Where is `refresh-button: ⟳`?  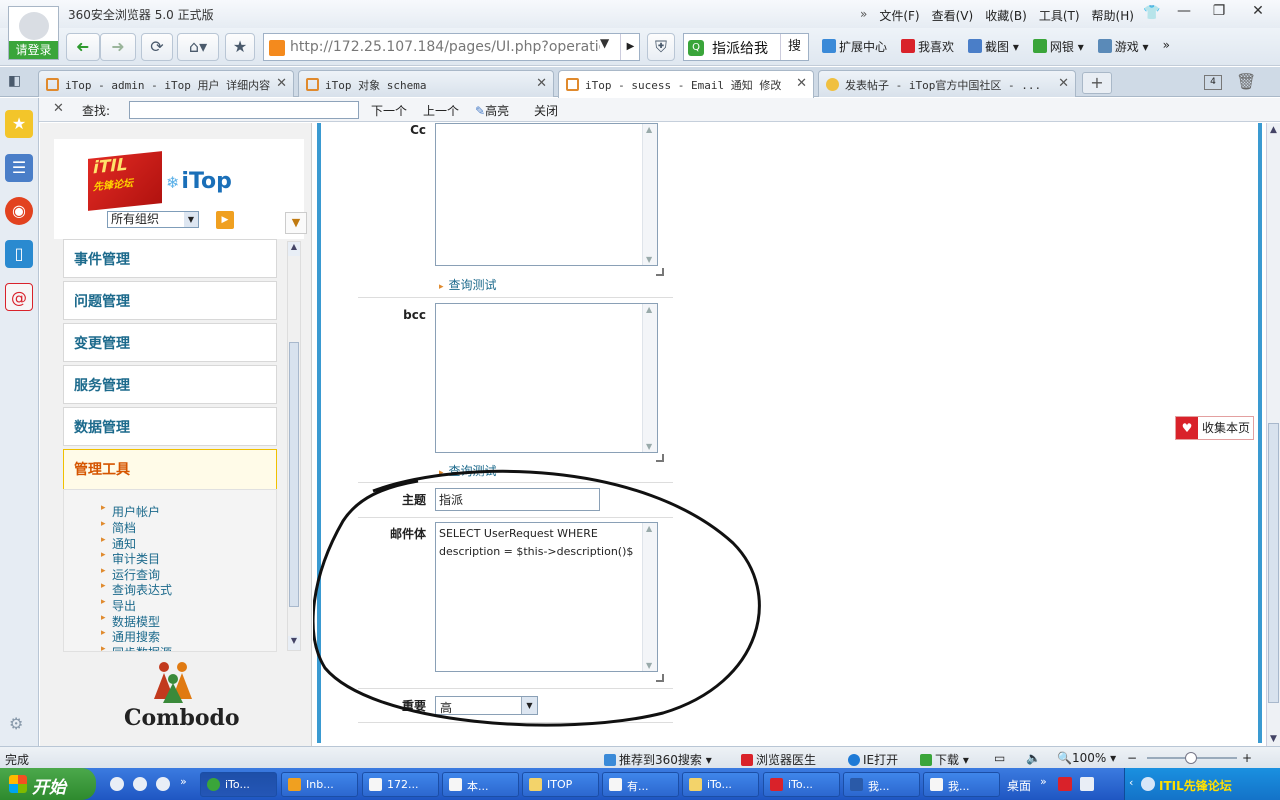
refresh-button: ⟳ is located at coordinates (157, 47).